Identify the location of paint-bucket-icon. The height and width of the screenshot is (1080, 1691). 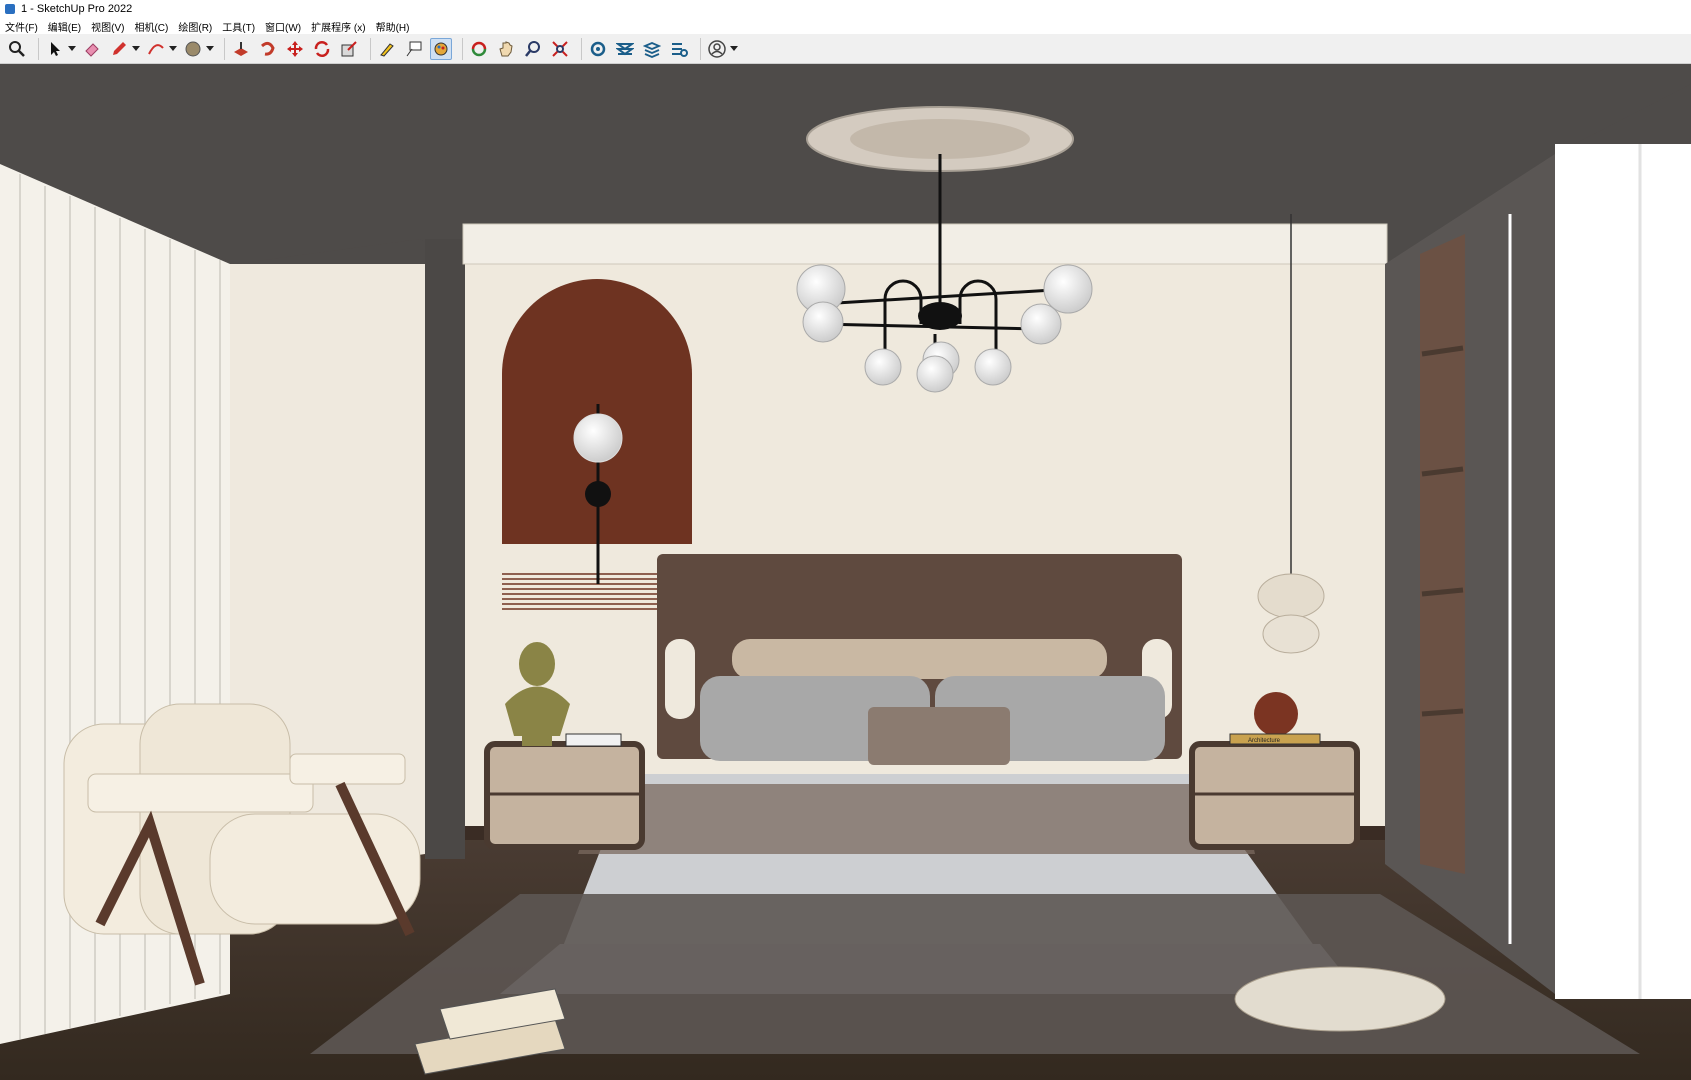
(193, 48).